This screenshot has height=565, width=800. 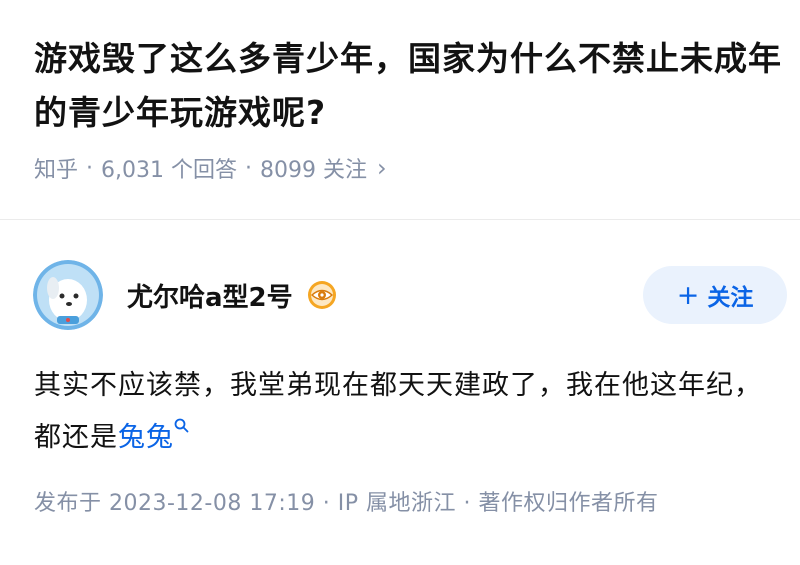 I want to click on source-label: 知乎, so click(x=56, y=170).